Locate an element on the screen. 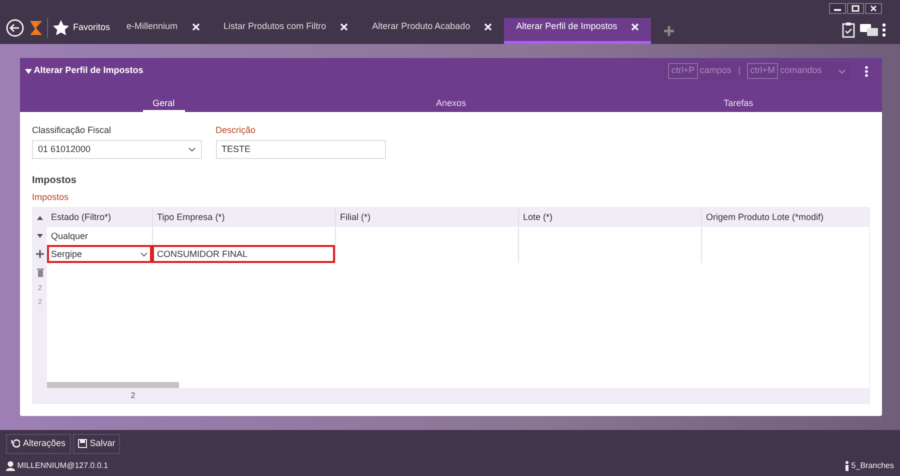 The image size is (900, 476). shortcut-label: campos is located at coordinates (716, 71).